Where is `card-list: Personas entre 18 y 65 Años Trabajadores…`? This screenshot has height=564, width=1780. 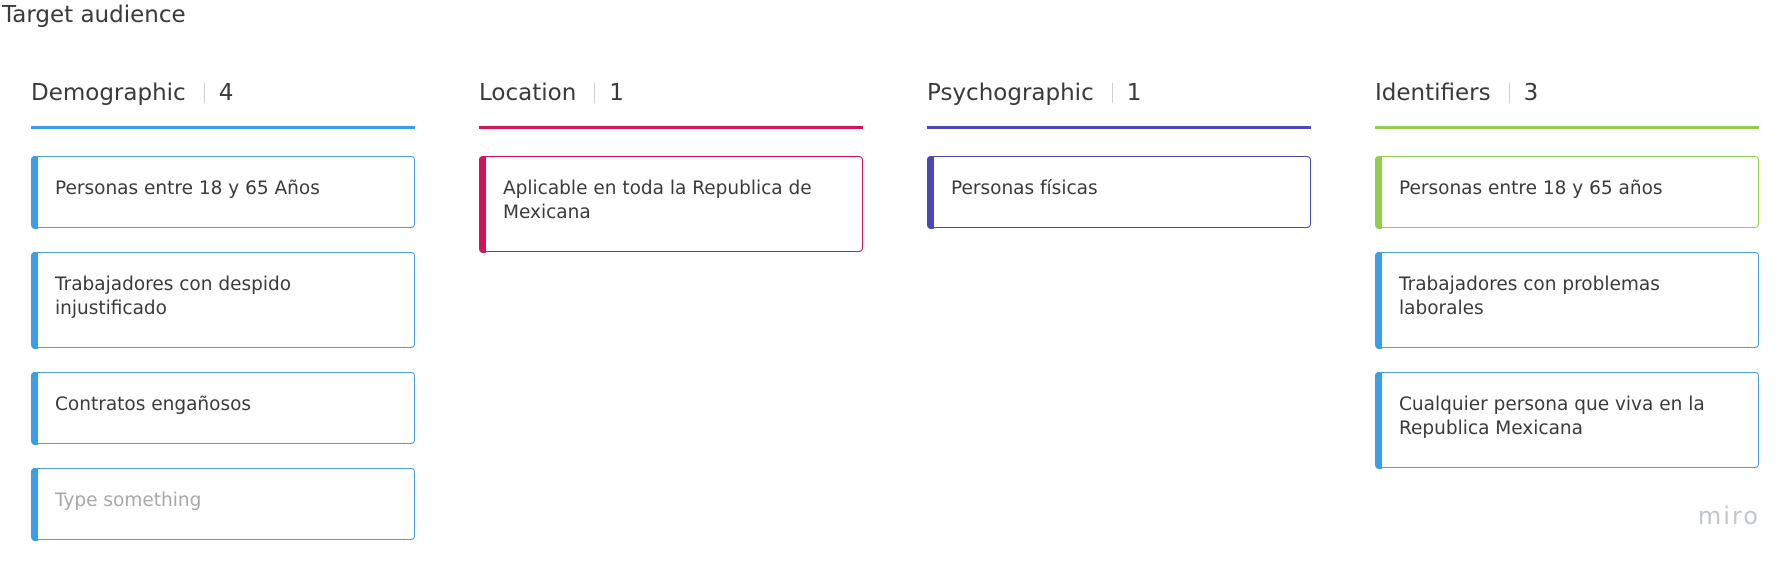 card-list: Personas entre 18 y 65 Años Trabajadores… is located at coordinates (222, 348).